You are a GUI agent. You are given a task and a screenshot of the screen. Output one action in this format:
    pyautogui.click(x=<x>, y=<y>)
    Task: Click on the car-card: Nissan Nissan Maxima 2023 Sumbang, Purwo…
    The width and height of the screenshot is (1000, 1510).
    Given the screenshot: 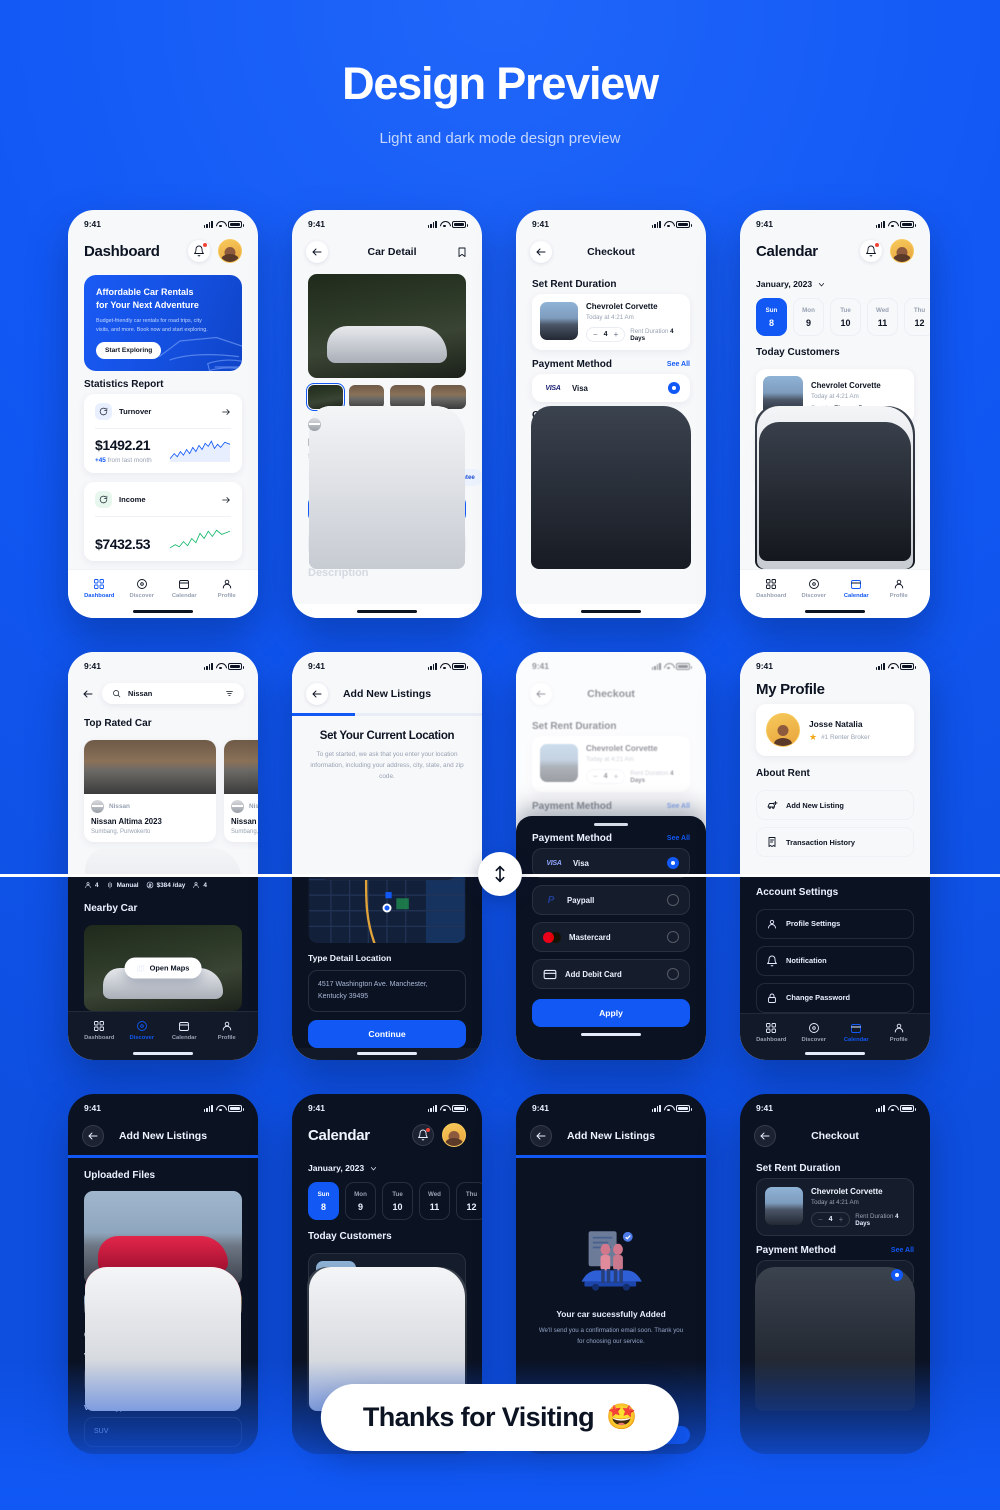 What is the action you would take?
    pyautogui.click(x=241, y=791)
    